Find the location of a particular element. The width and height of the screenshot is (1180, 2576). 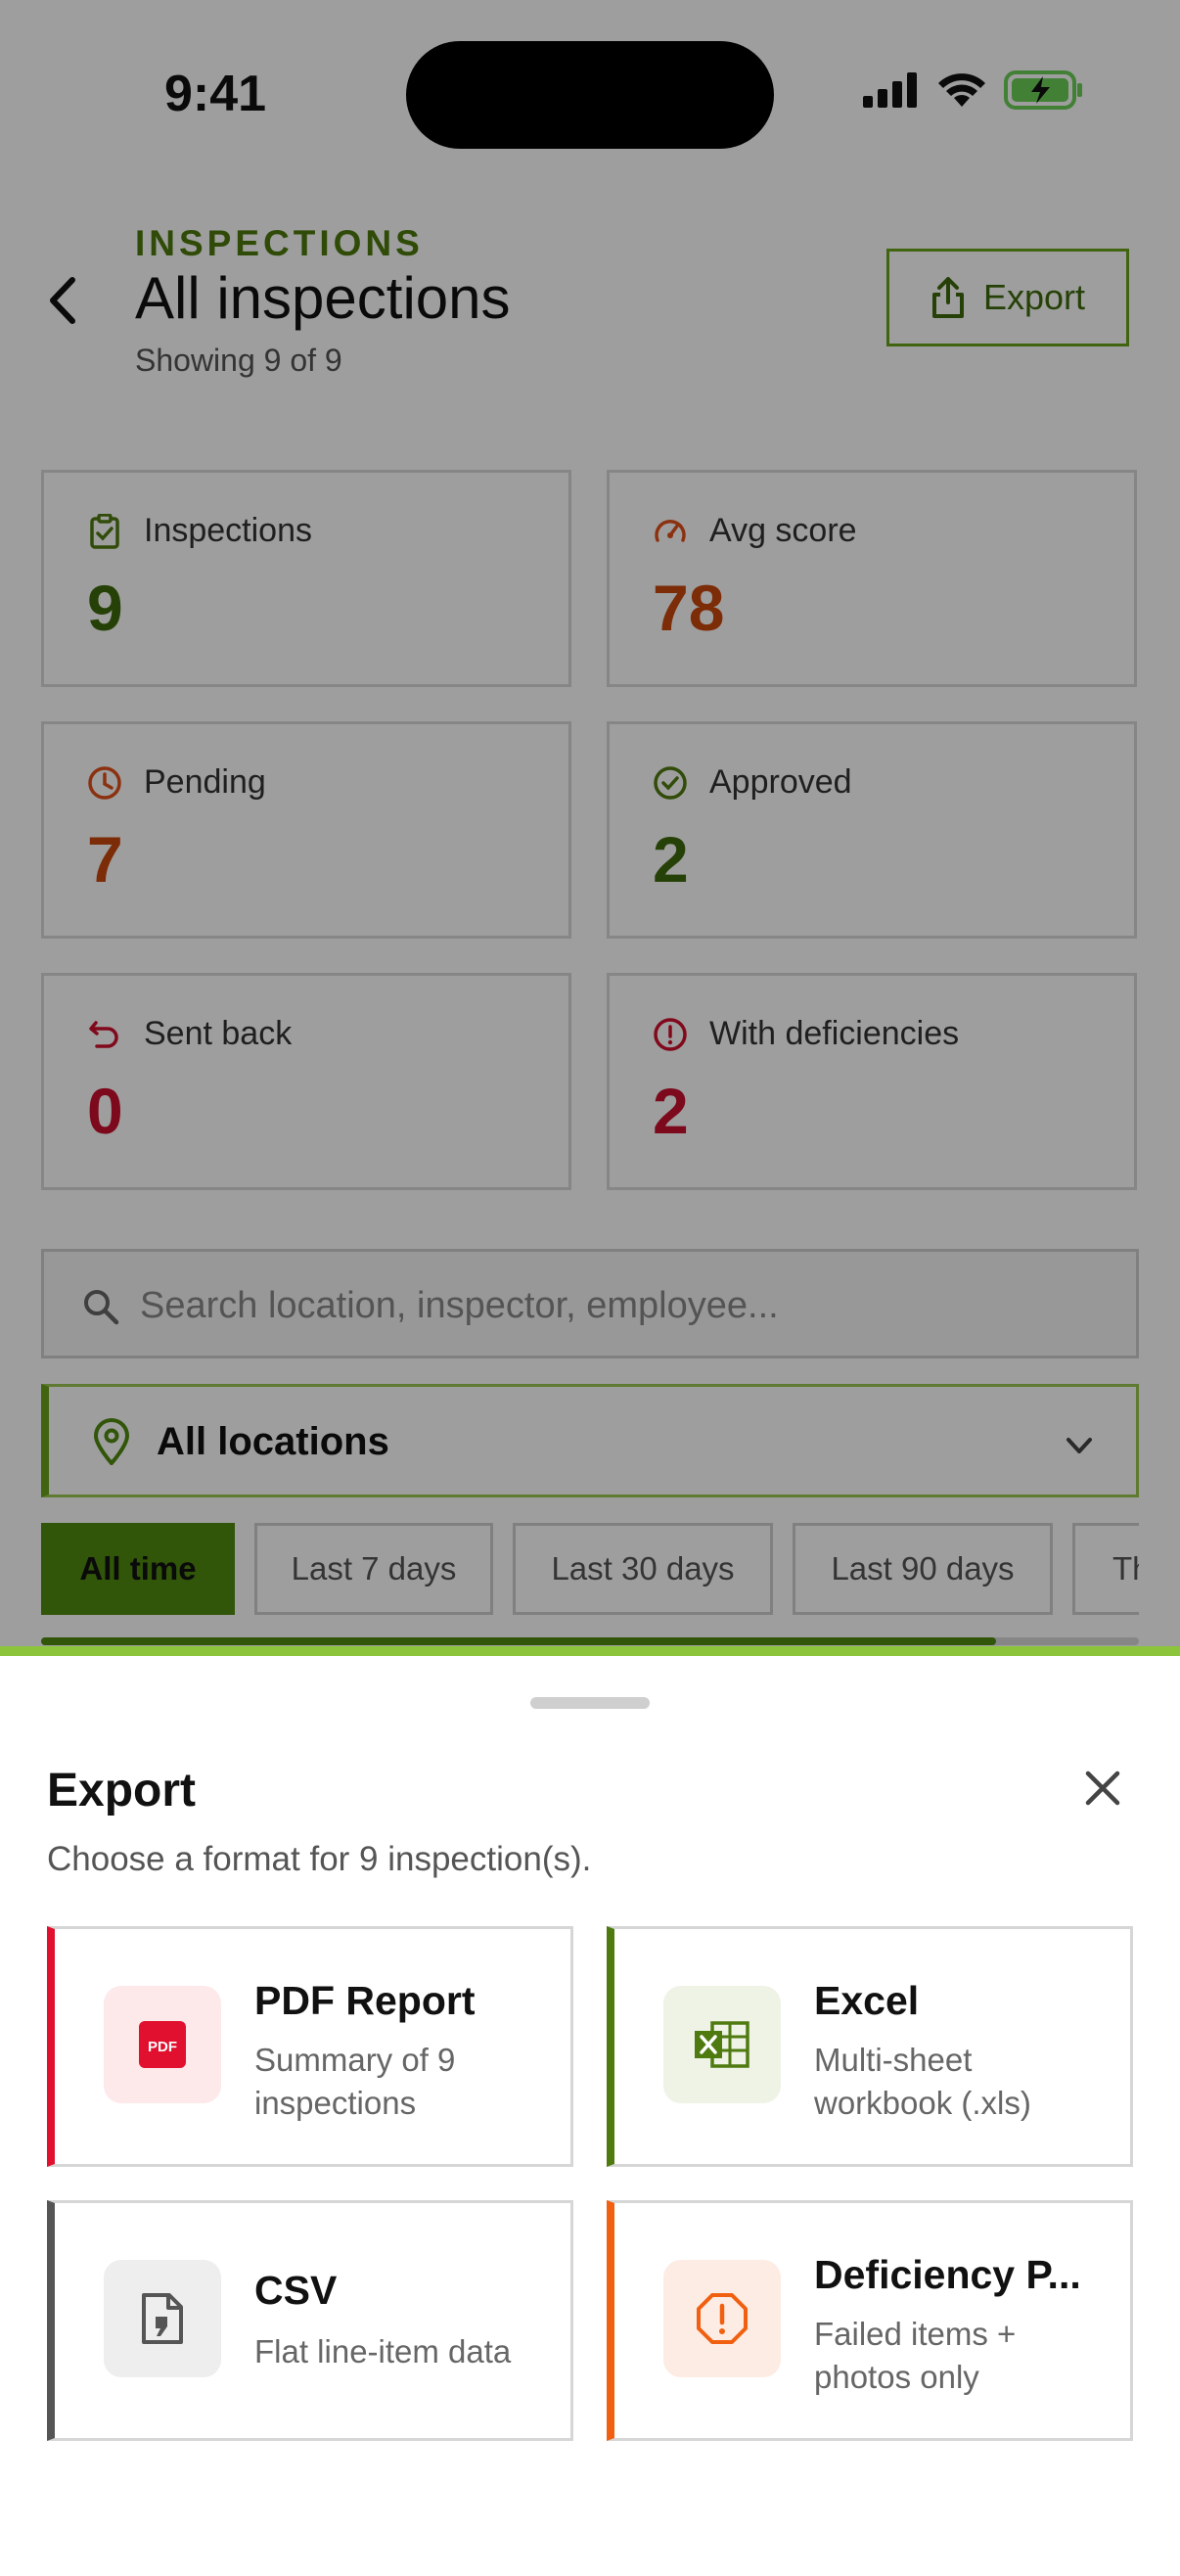

export-option-desc: Flat line-item data is located at coordinates (383, 2351).